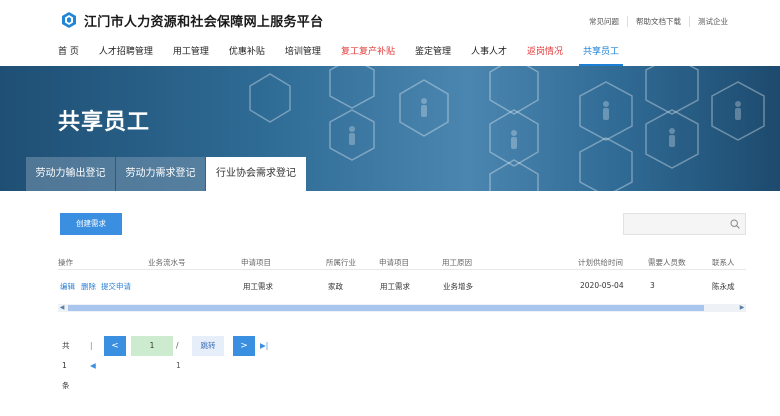 This screenshot has height=416, width=780. Describe the element at coordinates (667, 262) in the screenshot. I see `col-headcount: 需要人员数` at that location.